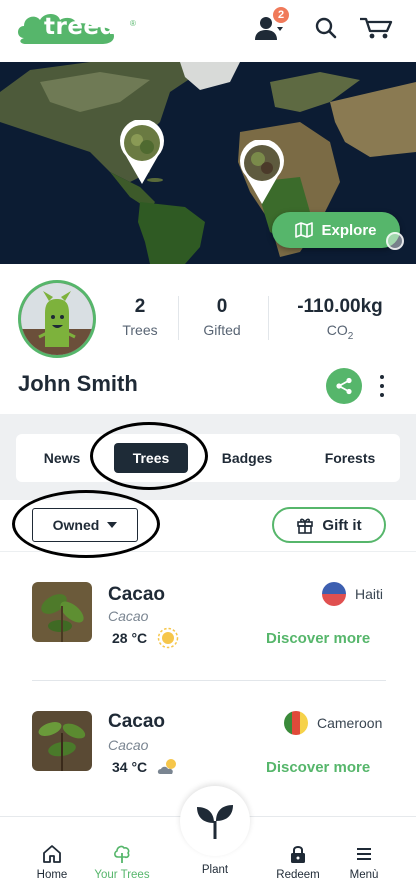 This screenshot has height=892, width=416. I want to click on tree-temperature: 34 °C, so click(130, 767).